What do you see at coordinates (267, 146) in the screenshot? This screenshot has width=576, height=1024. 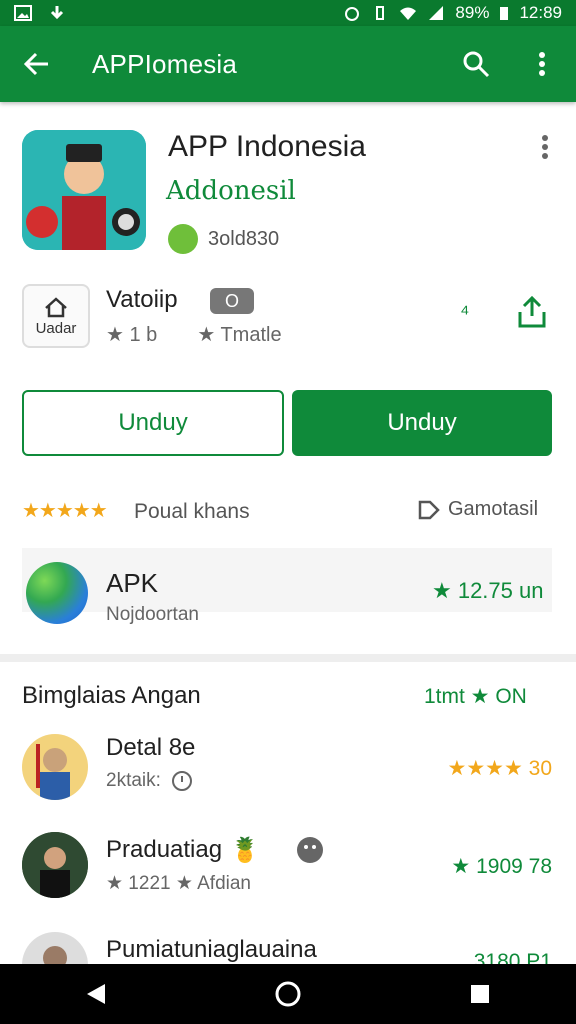 I see `app-title: APP Indonesia` at bounding box center [267, 146].